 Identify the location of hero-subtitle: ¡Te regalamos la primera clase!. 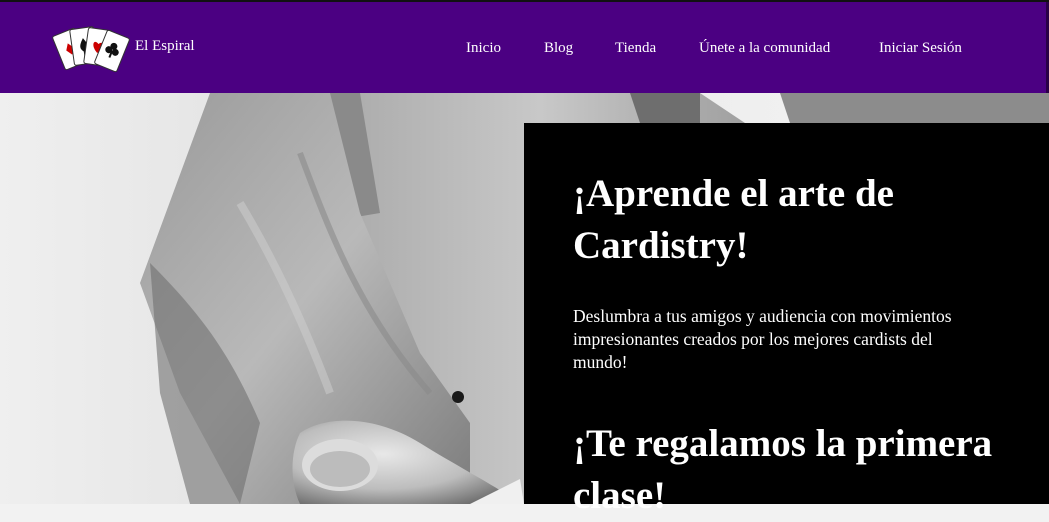
(783, 469).